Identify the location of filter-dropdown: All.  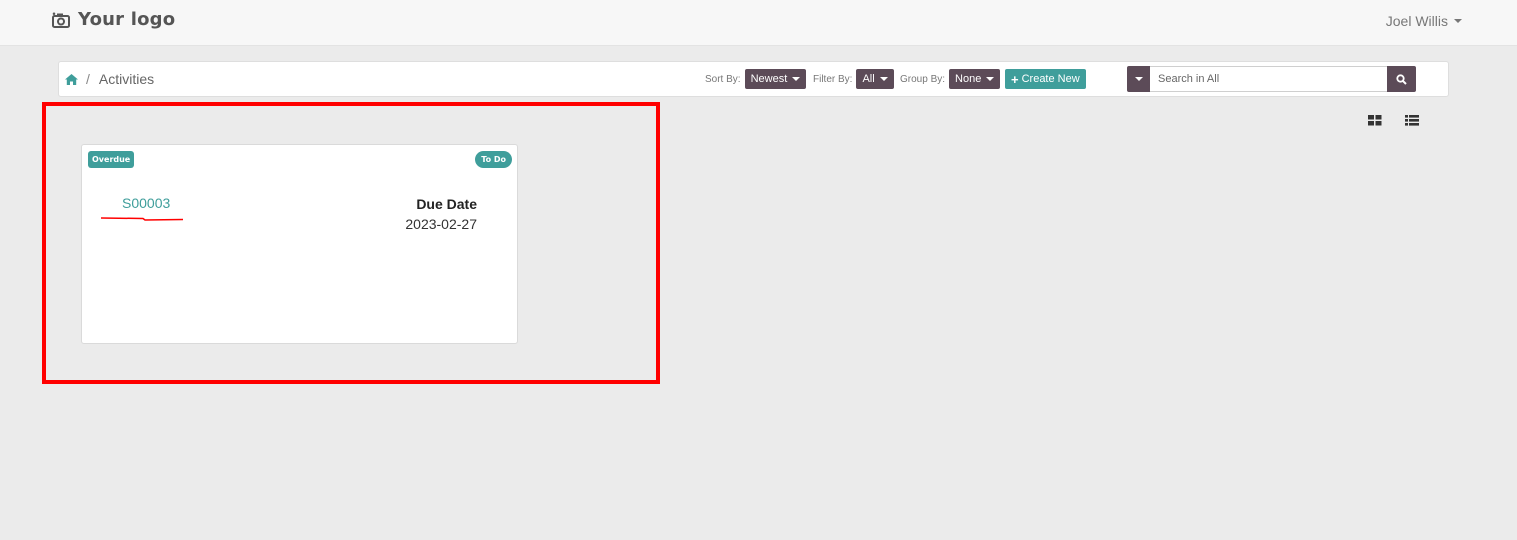
(875, 79).